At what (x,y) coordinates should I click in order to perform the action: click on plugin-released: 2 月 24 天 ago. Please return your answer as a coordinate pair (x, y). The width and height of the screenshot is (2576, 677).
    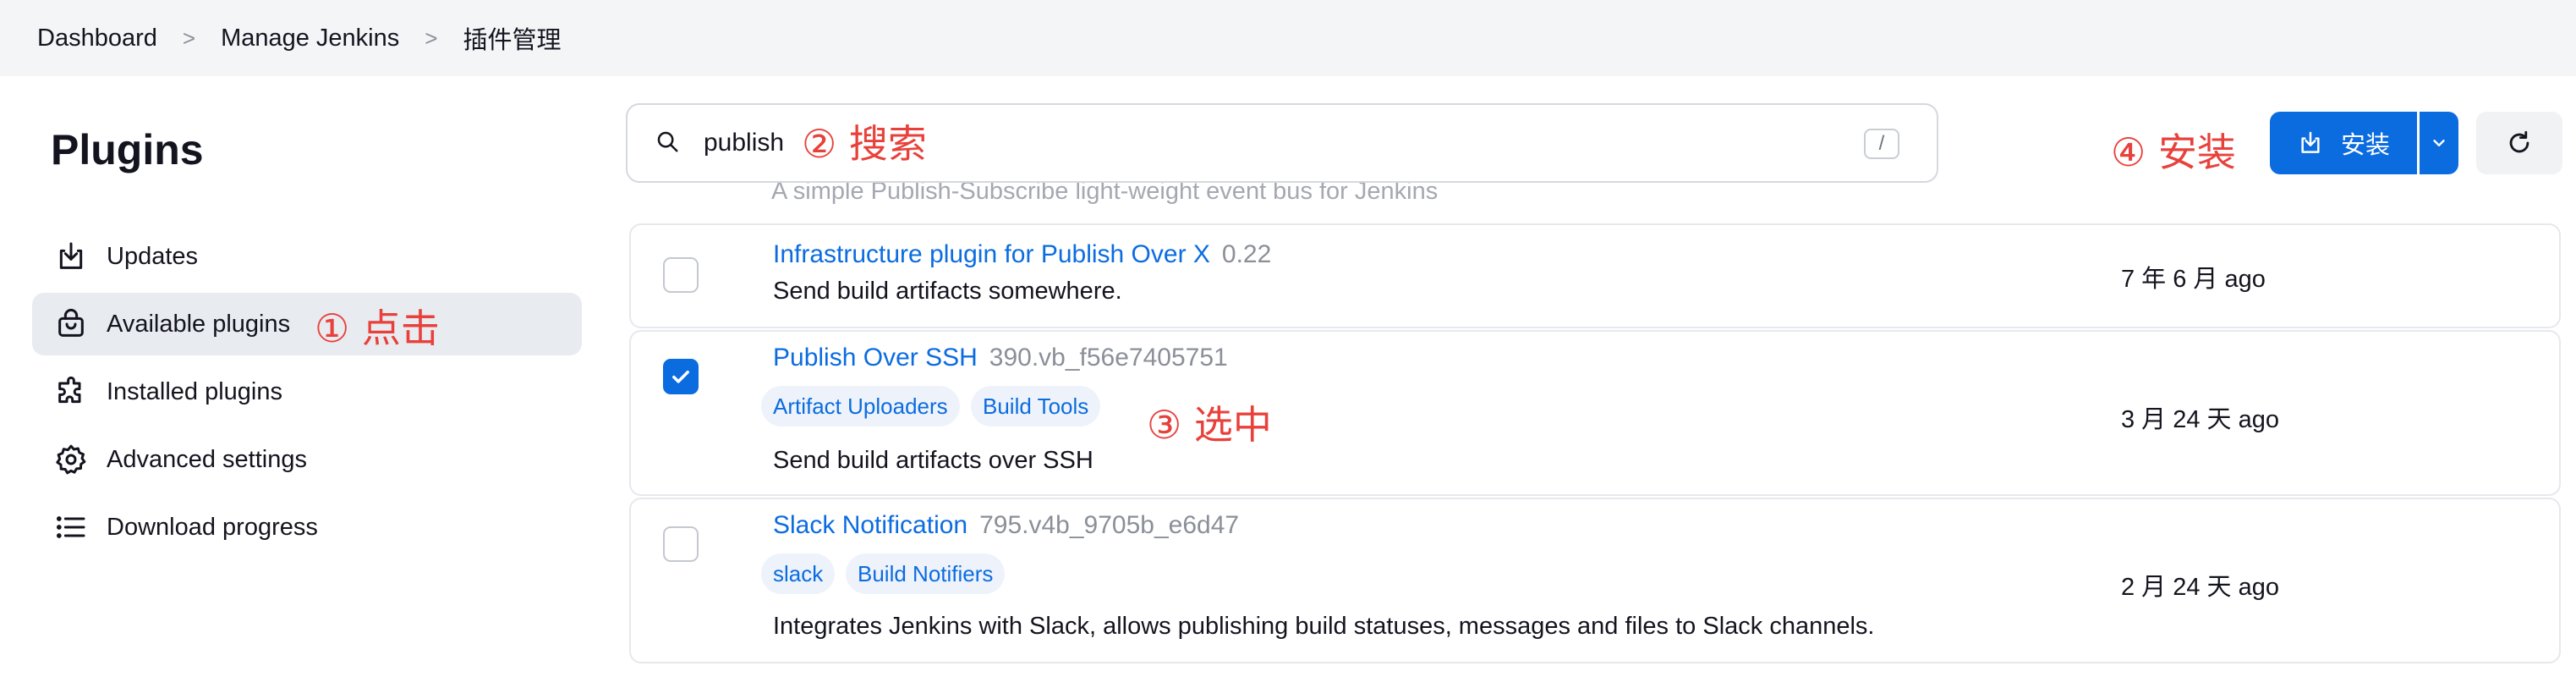
    Looking at the image, I should click on (2200, 587).